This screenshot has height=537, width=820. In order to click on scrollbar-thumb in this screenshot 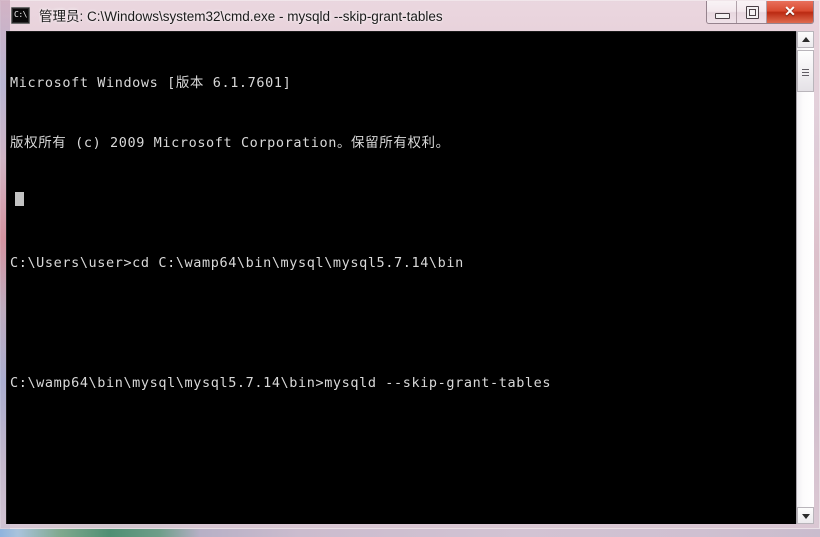, I will do `click(805, 71)`.